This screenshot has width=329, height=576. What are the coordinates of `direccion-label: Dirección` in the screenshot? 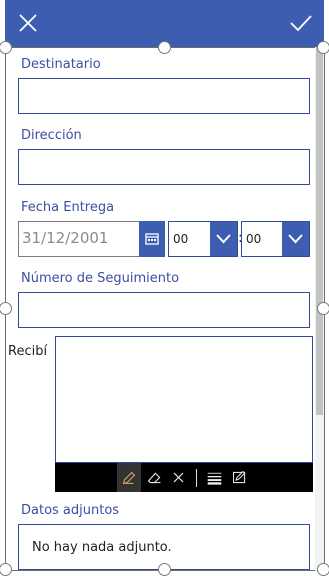 It's located at (51, 135).